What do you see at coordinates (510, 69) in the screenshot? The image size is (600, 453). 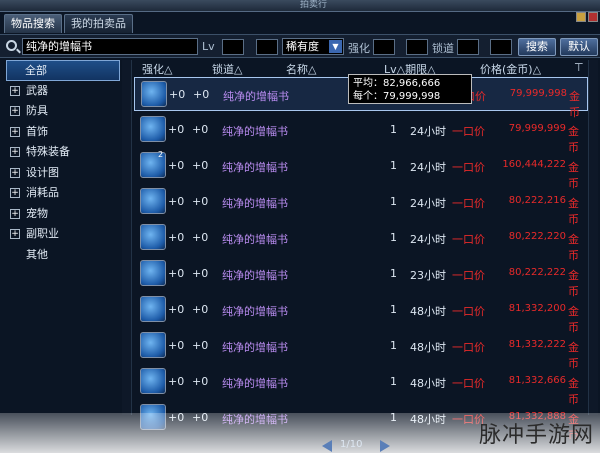 I see `header-price: 价格(金币)△` at bounding box center [510, 69].